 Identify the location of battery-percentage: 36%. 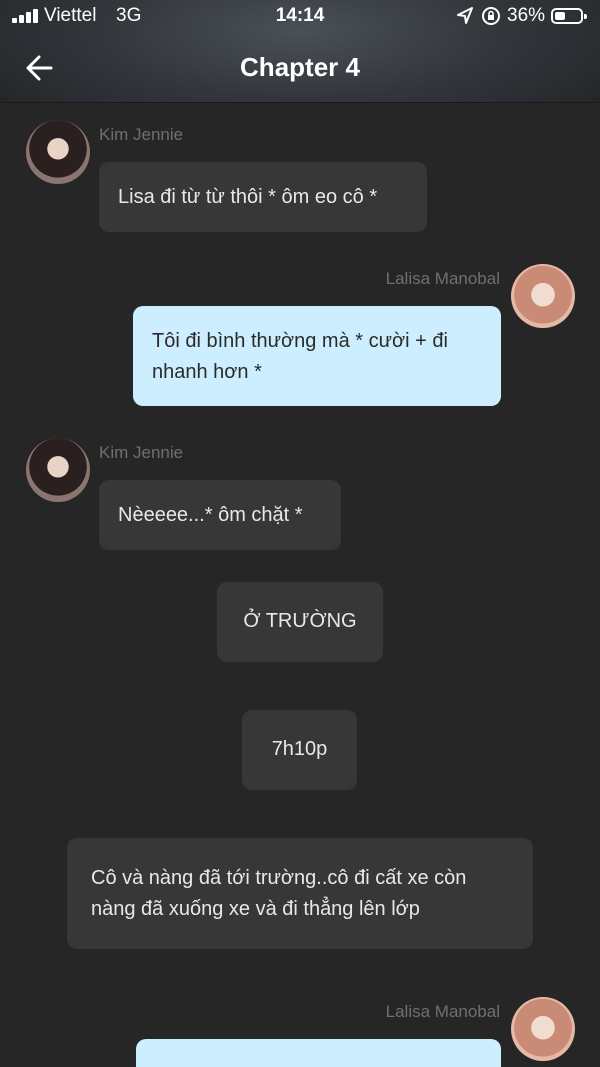
(526, 15).